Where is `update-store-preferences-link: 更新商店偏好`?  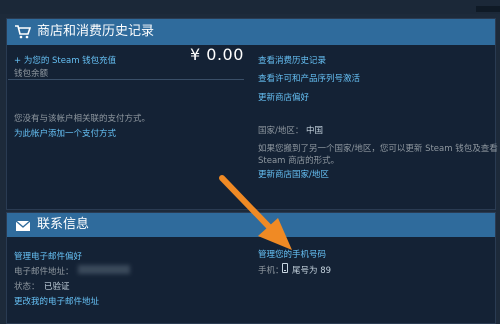
update-store-preferences-link: 更新商店偏好 is located at coordinates (283, 97).